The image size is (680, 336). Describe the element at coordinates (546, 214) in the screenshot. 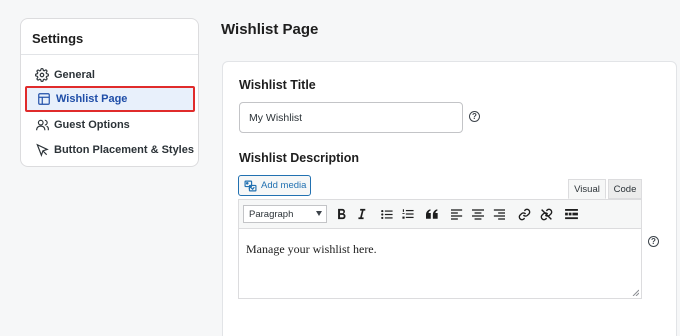

I see `unlink-icon` at that location.